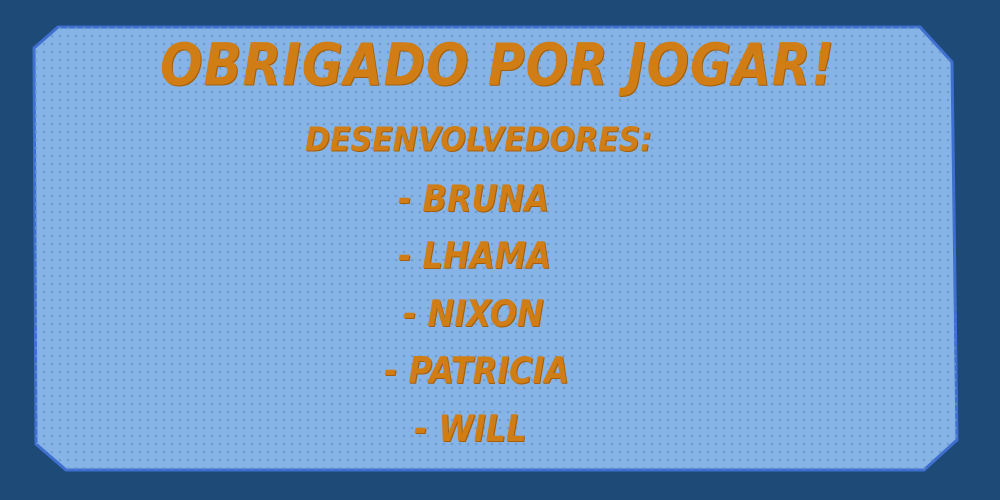 The height and width of the screenshot is (500, 1000). I want to click on developer-name: - LHAMA, so click(474, 255).